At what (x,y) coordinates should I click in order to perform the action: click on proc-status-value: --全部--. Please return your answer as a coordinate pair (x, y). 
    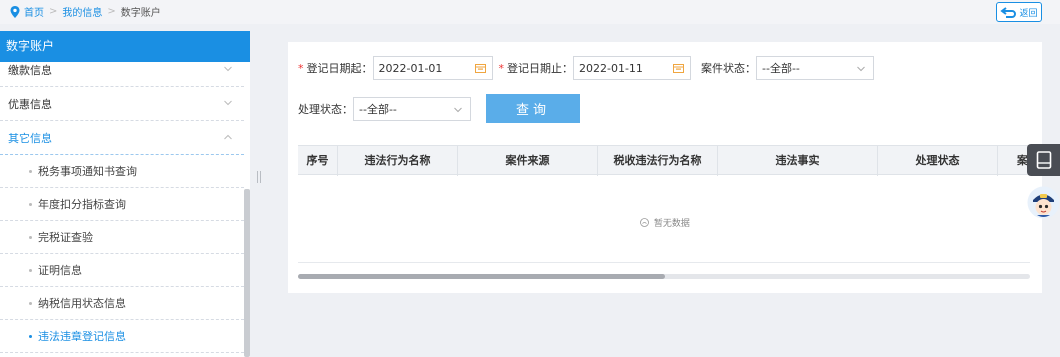
    Looking at the image, I should click on (378, 109).